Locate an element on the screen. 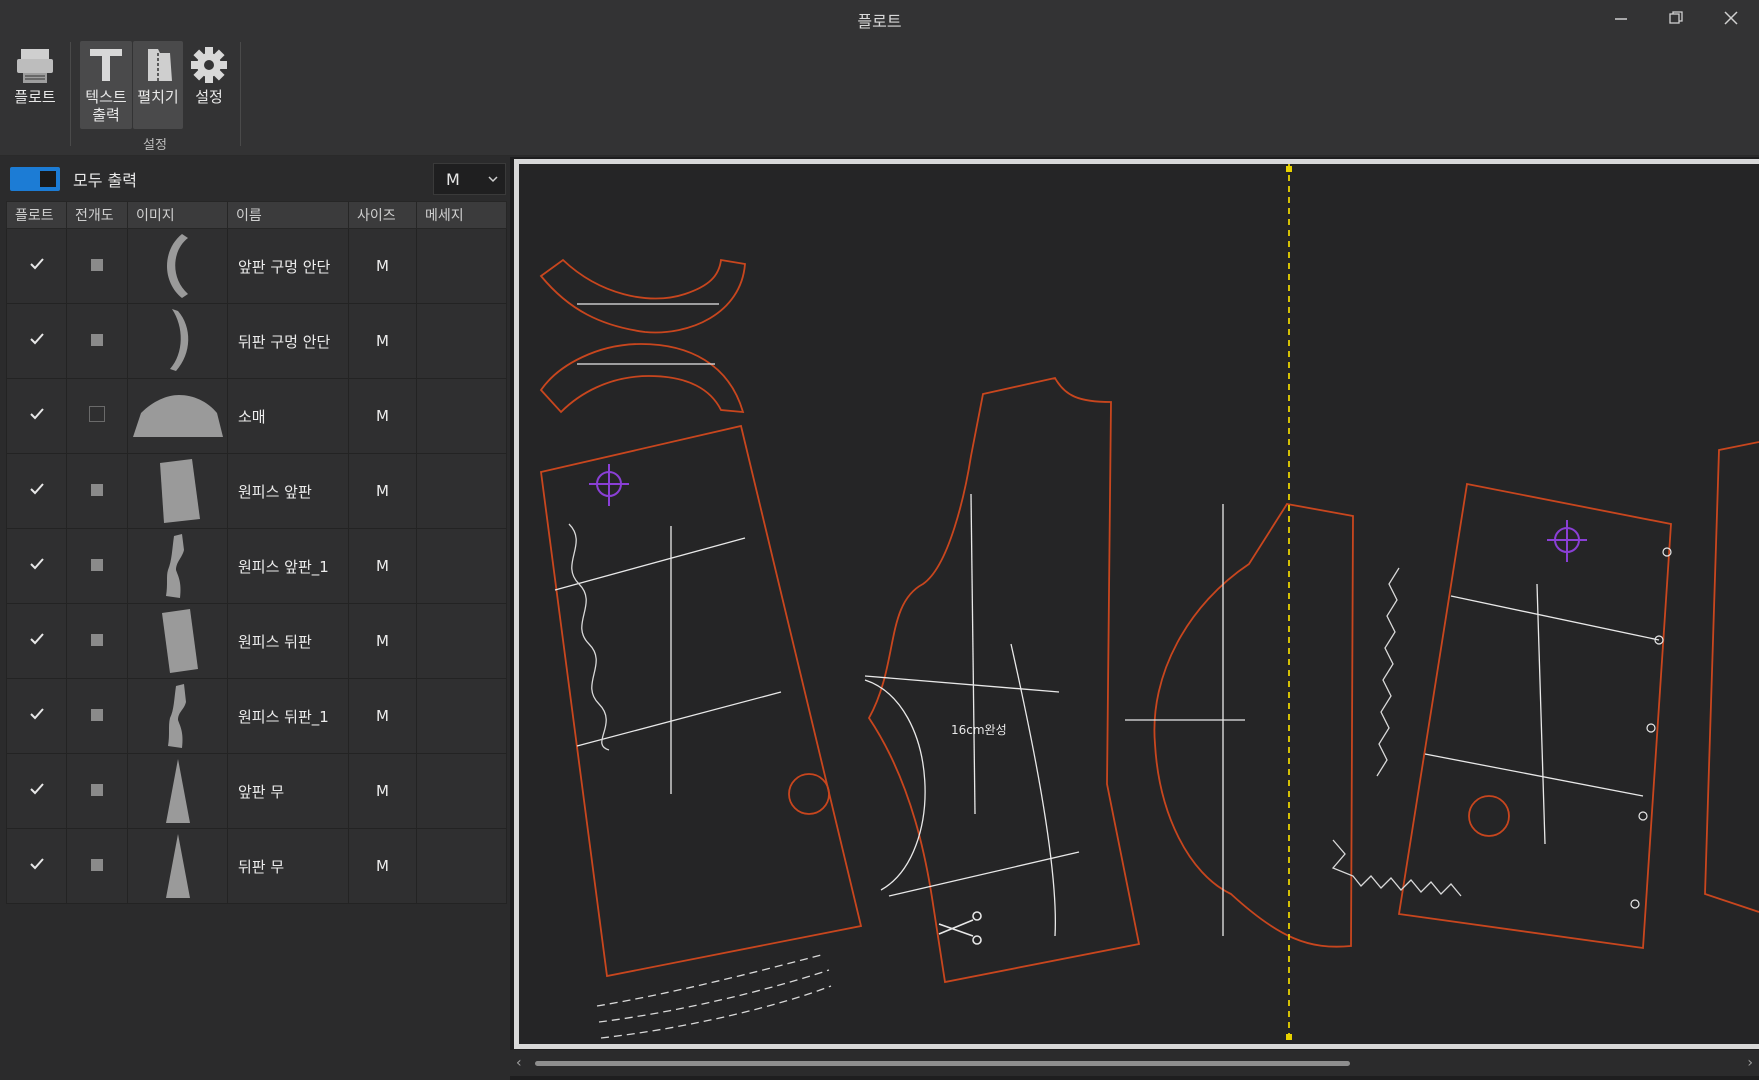  restore-icon is located at coordinates (1676, 17).